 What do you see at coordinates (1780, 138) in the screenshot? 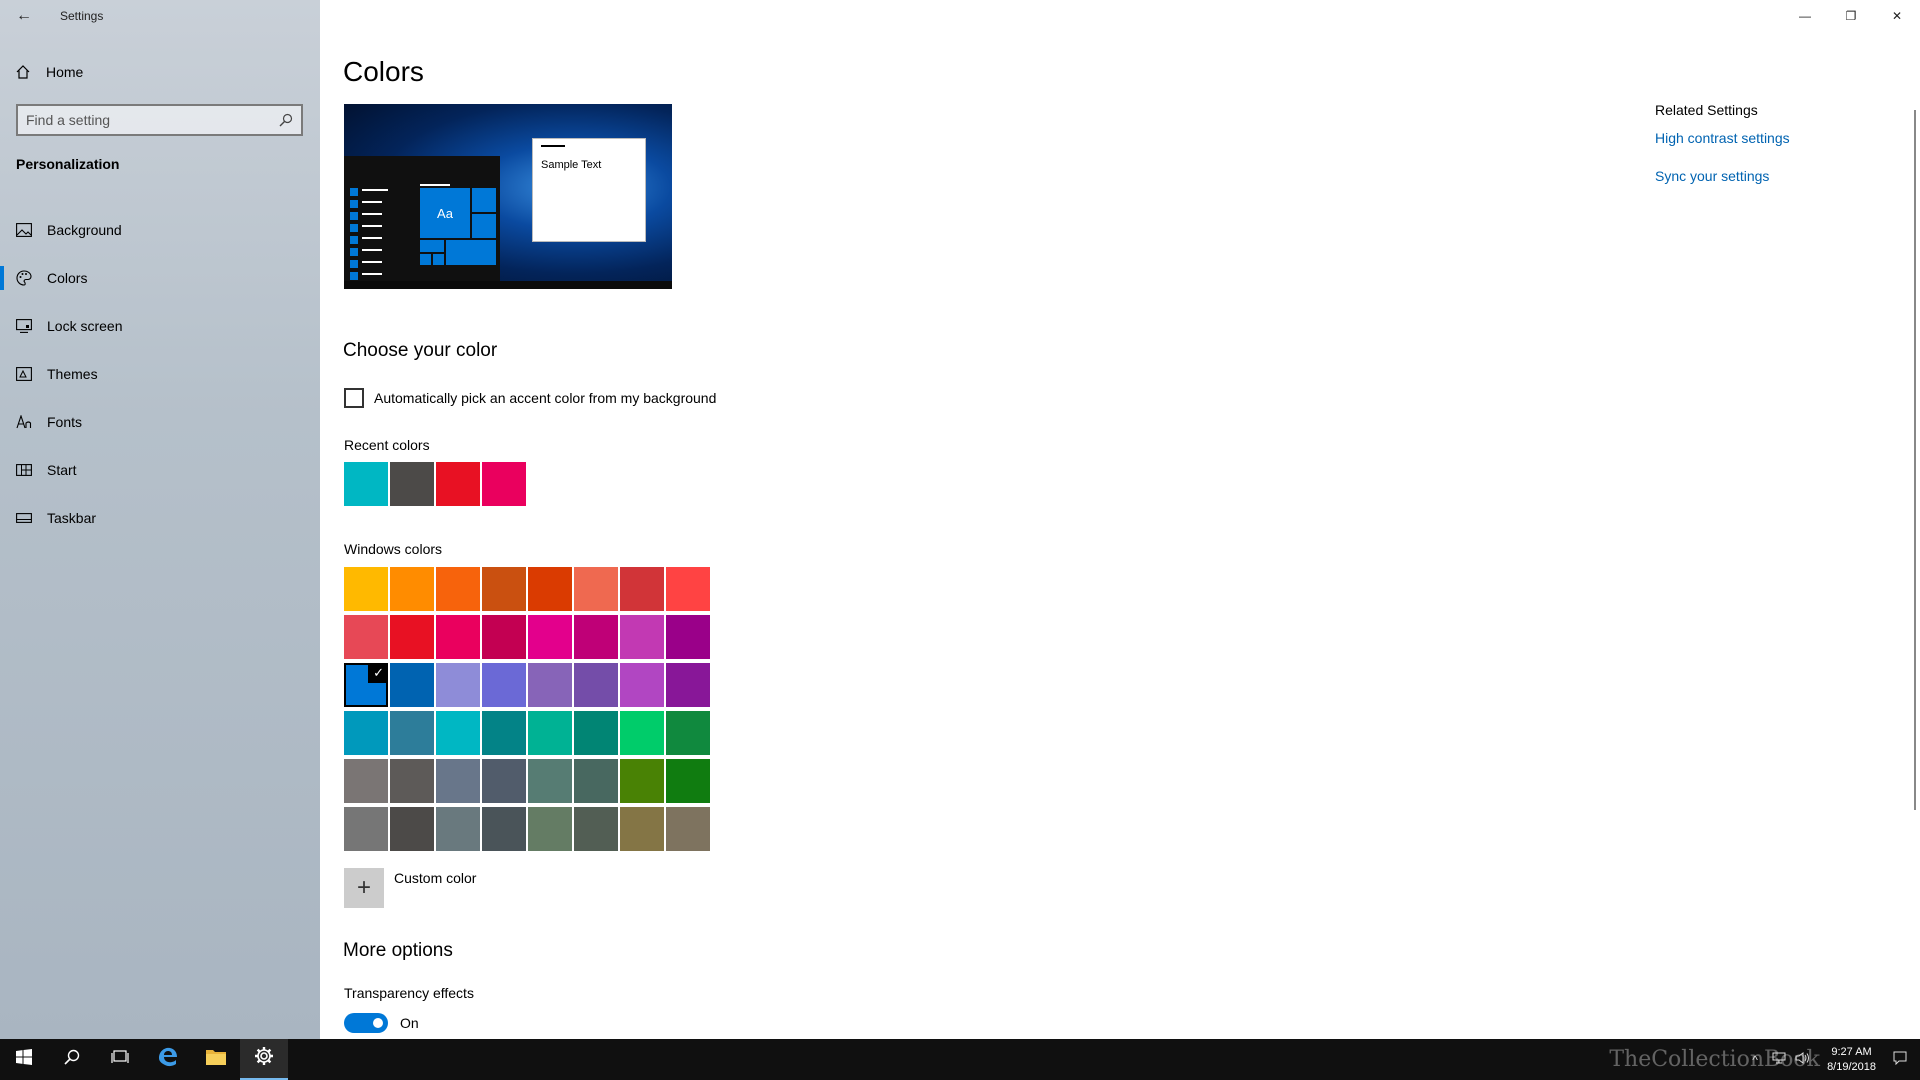
I see `high-contrast-link: High contrast settings` at bounding box center [1780, 138].